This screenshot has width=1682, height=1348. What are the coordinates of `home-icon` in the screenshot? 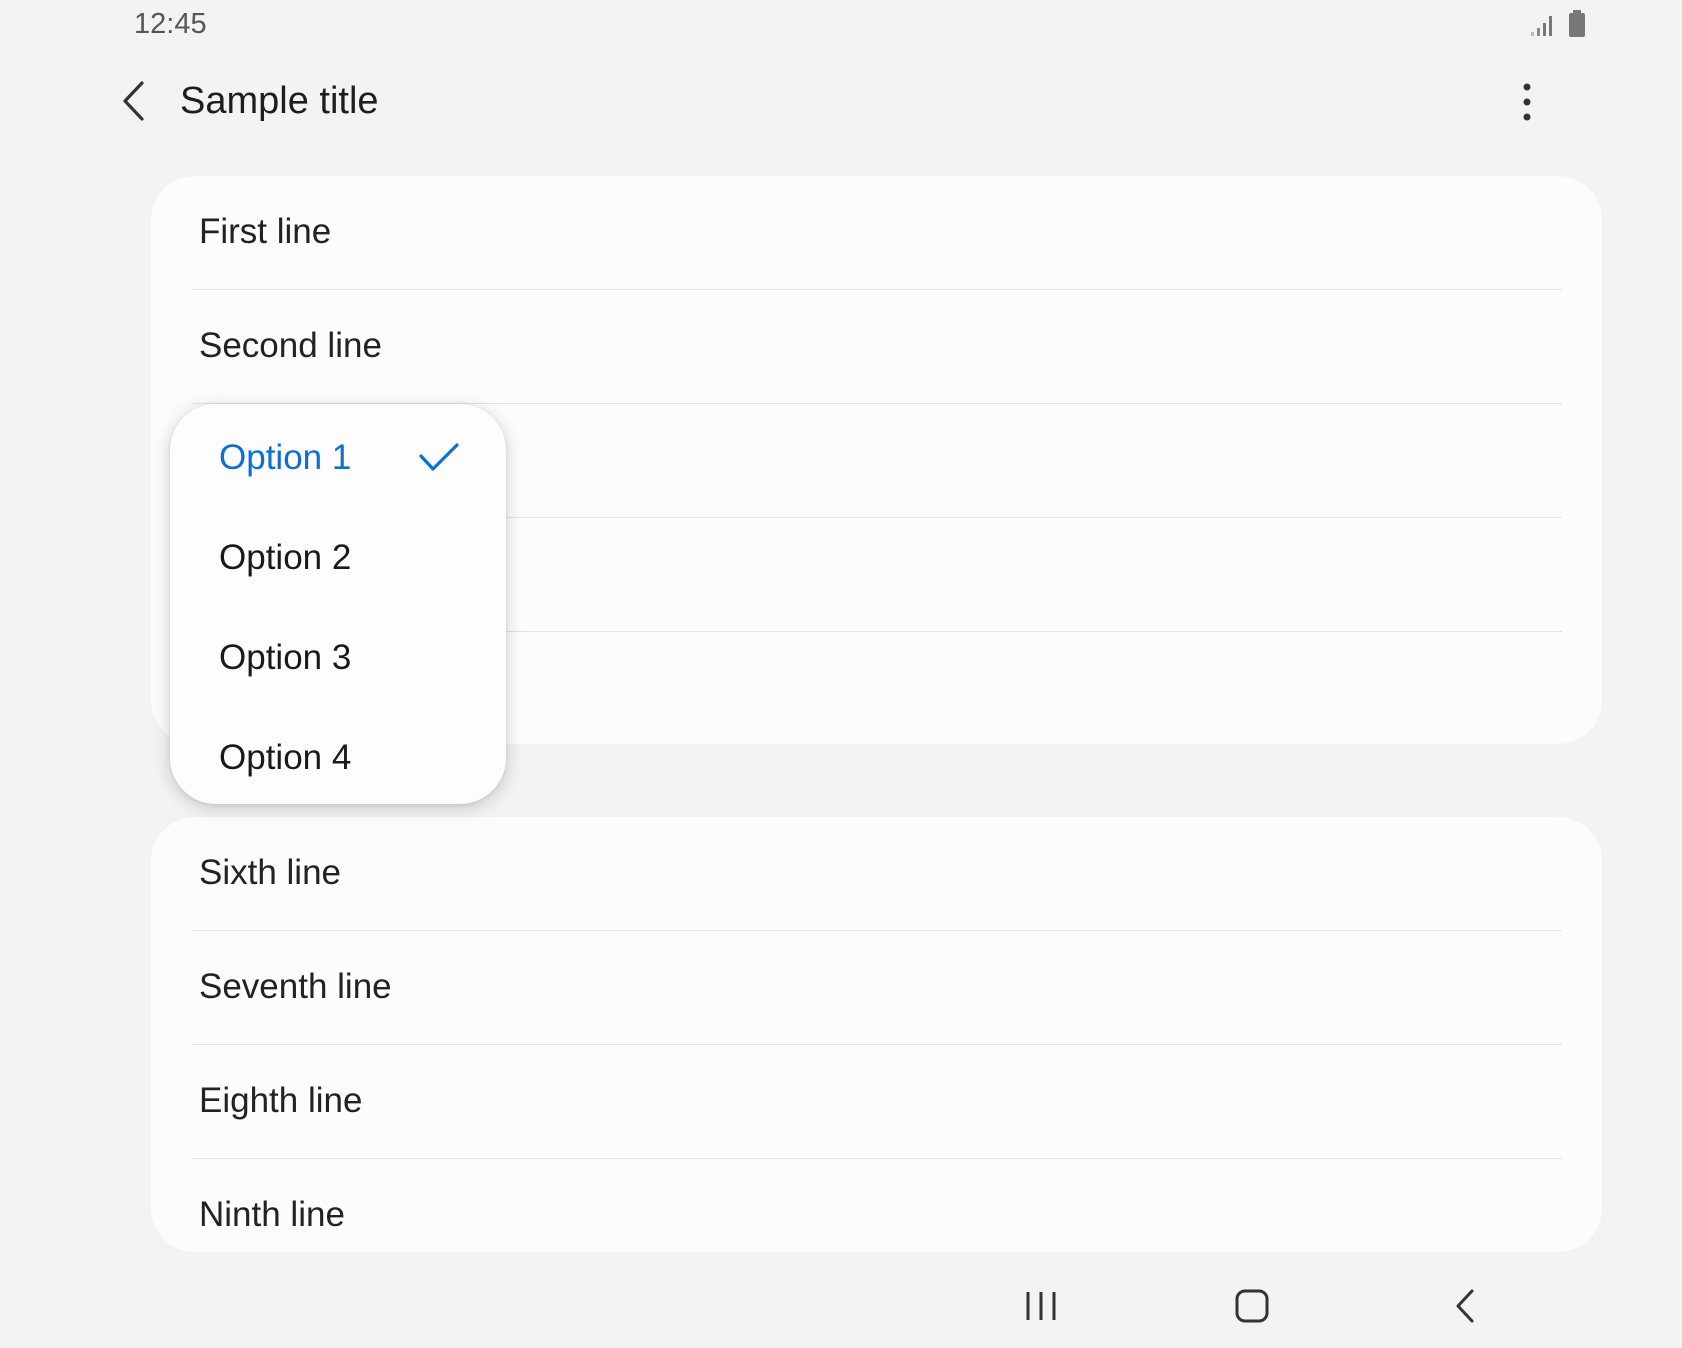 It's located at (1252, 1308).